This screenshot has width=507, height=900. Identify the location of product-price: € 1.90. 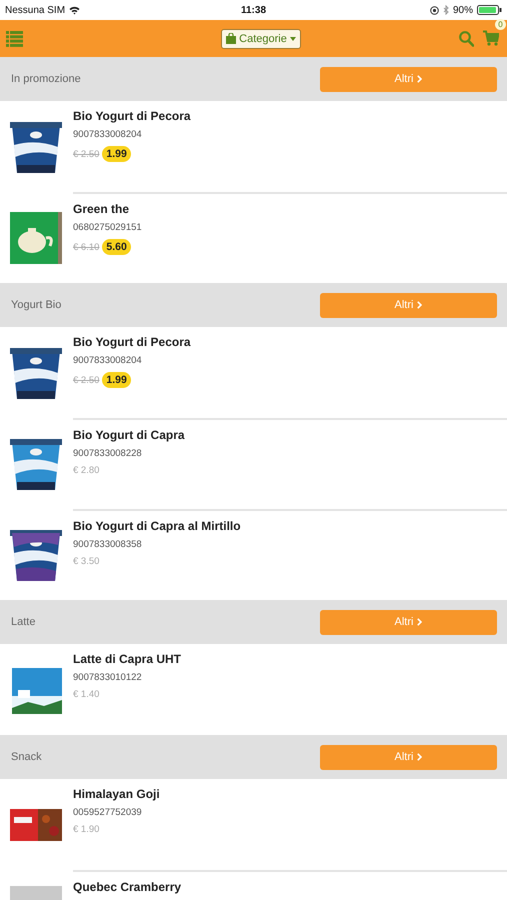
(86, 829).